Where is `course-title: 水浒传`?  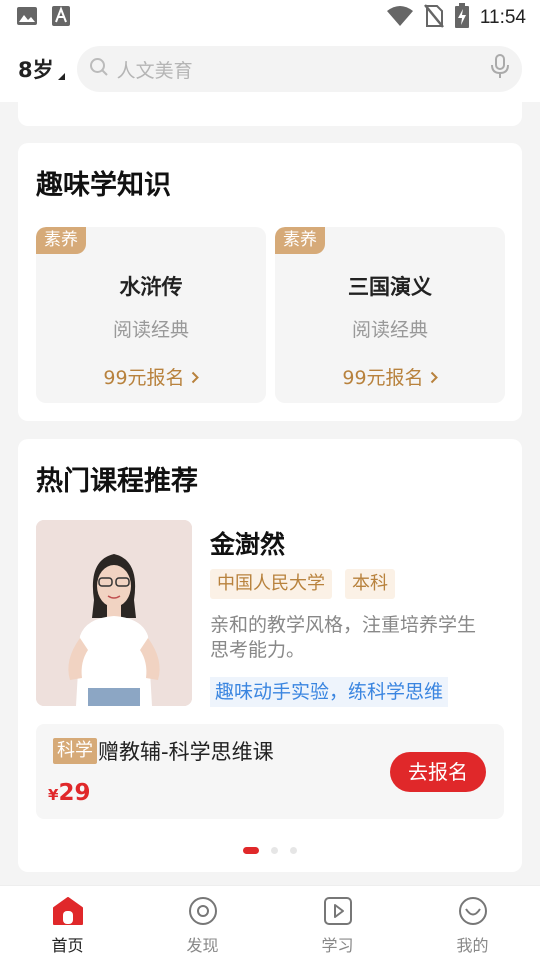
course-title: 水浒传 is located at coordinates (151, 287).